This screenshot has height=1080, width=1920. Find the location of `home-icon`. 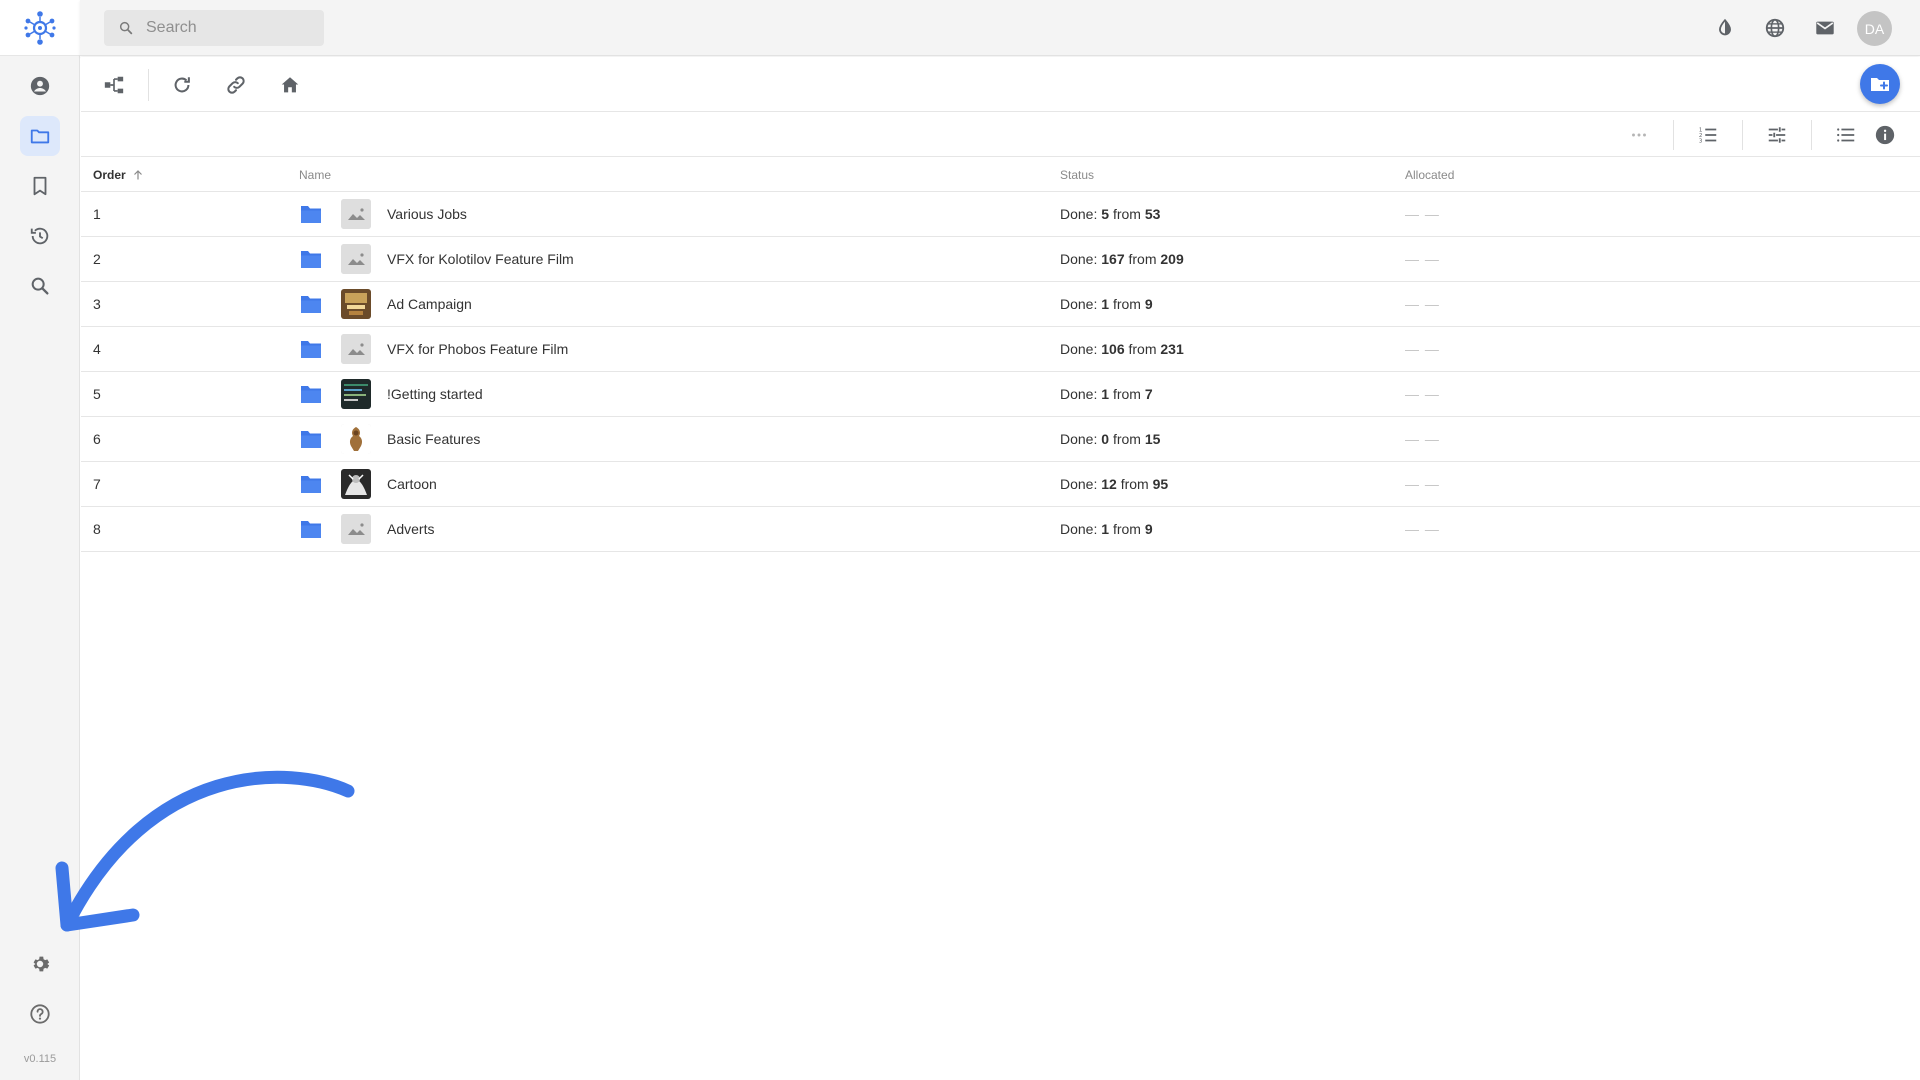

home-icon is located at coordinates (290, 85).